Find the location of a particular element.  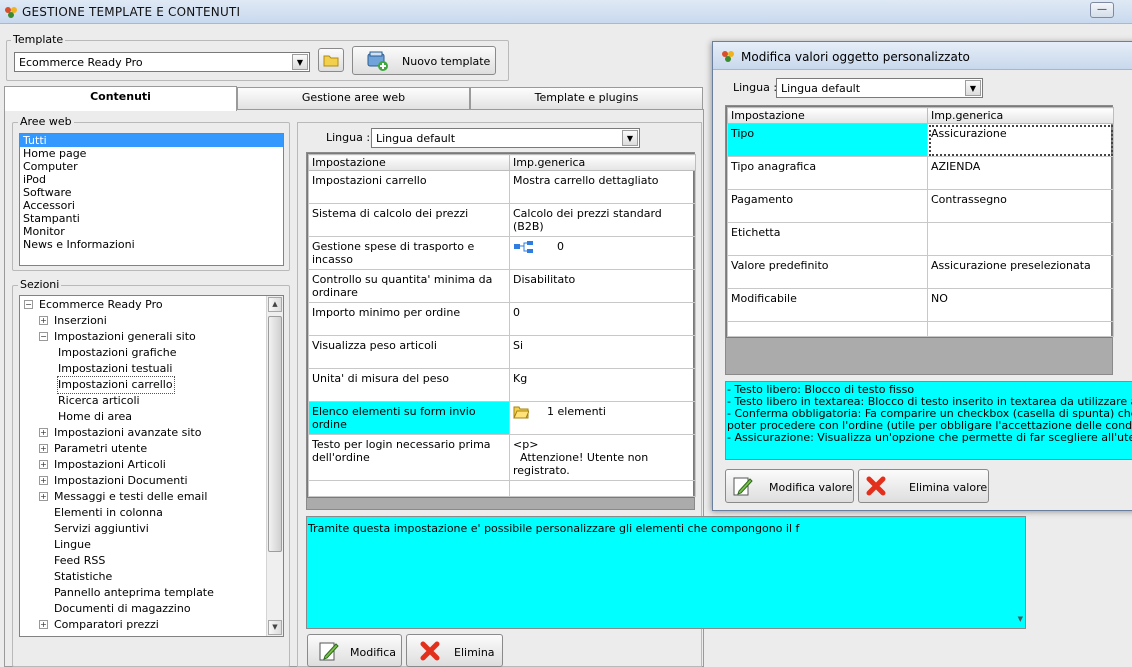

tree-node: Impostazioni carrello is located at coordinates (144, 385).